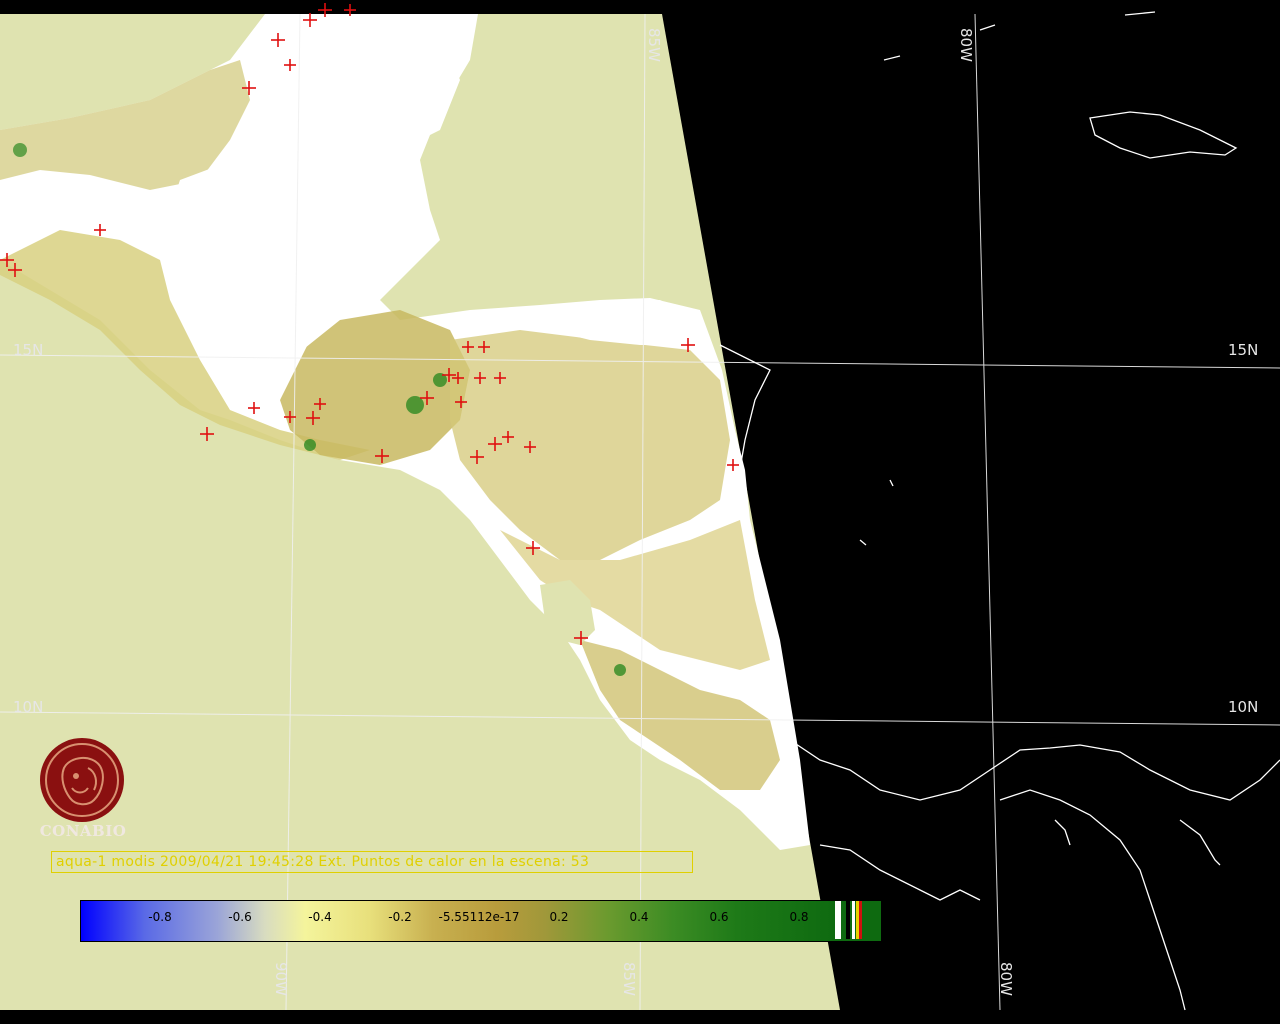  What do you see at coordinates (838, 920) in the screenshot?
I see `colorbar-end-white` at bounding box center [838, 920].